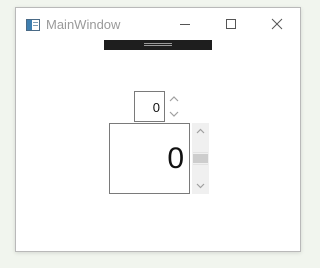 This screenshot has width=320, height=268. I want to click on large-decrement-button, so click(200, 186).